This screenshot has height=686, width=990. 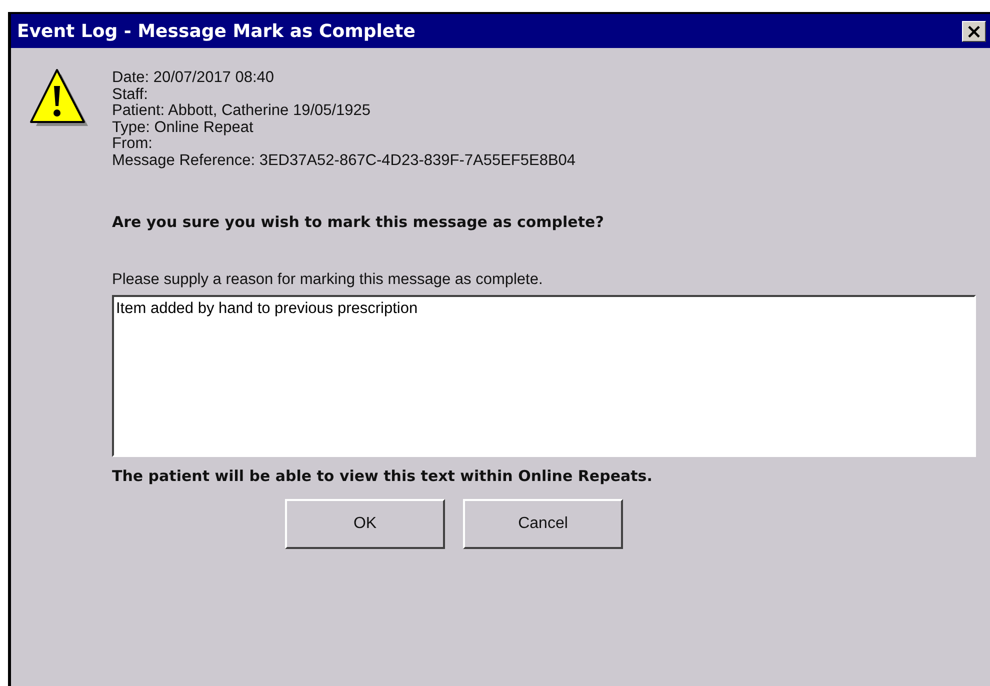 I want to click on note-text: The patient will be able to view this text within Online Repeats., so click(x=383, y=475).